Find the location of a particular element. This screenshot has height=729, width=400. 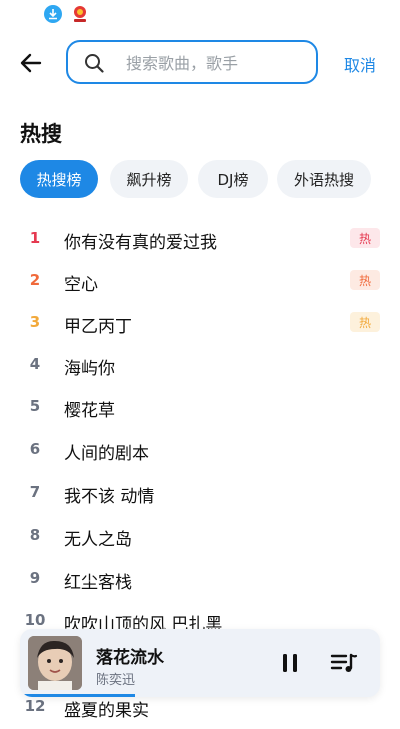

hot-list-item: 6 人间的剧本 is located at coordinates (200, 451).